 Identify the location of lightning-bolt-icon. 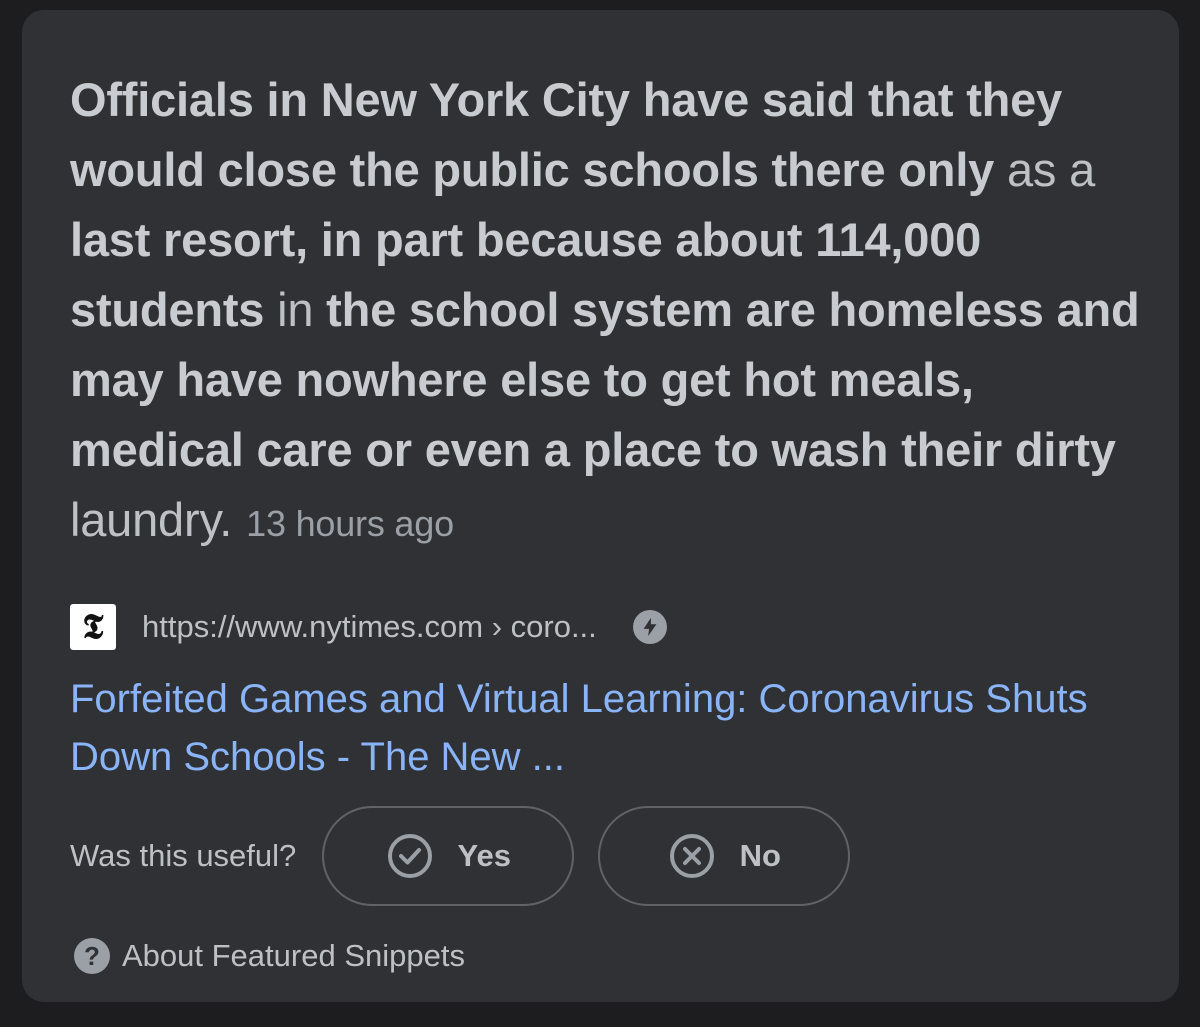
(649, 627).